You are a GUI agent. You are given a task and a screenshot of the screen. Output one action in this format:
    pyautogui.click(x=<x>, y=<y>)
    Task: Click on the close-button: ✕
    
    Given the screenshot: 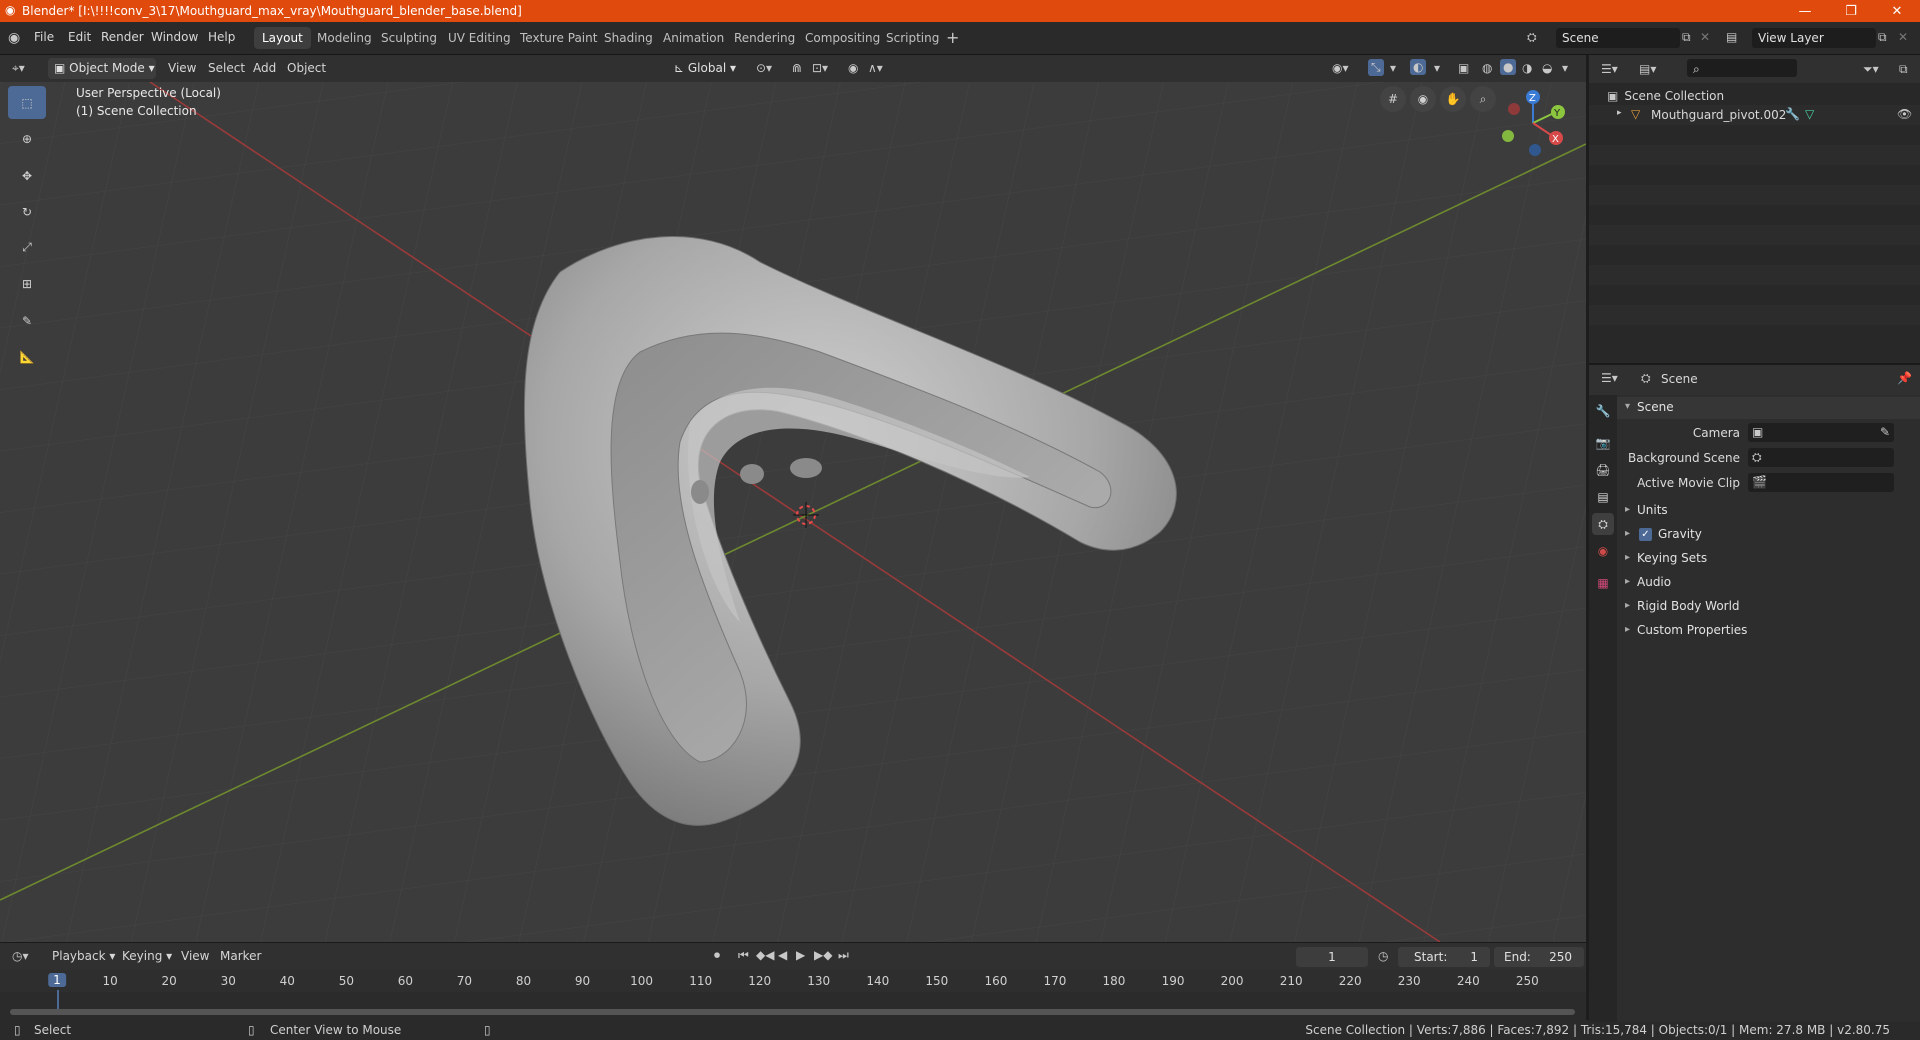 What is the action you would take?
    pyautogui.click(x=1897, y=11)
    